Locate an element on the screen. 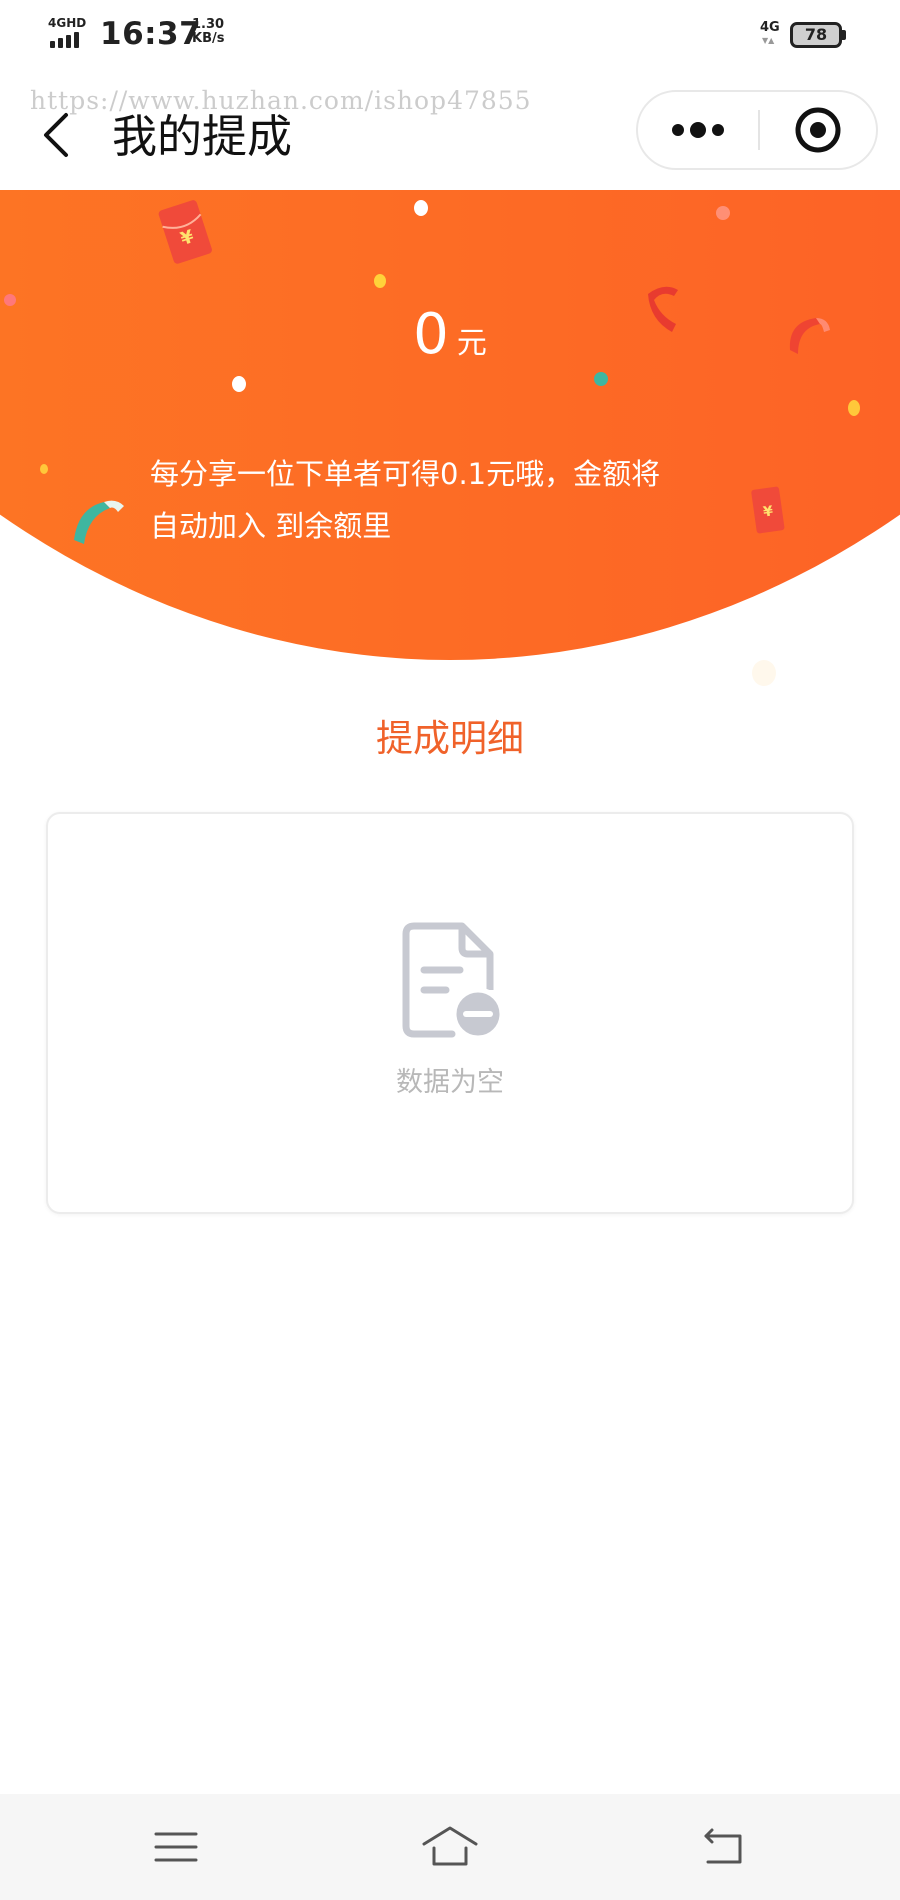 This screenshot has height=1900, width=900. system-menu-button is located at coordinates (176, 1847).